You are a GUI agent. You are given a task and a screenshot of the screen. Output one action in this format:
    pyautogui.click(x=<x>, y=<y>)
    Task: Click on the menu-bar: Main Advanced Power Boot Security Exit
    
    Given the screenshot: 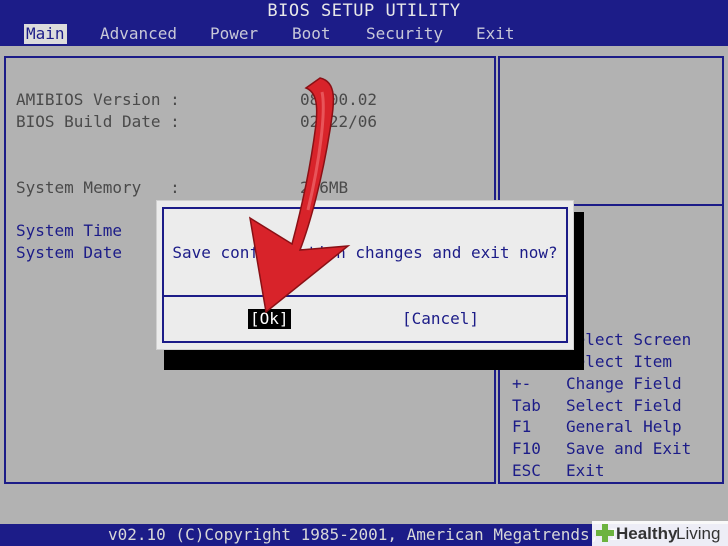 What is the action you would take?
    pyautogui.click(x=364, y=34)
    